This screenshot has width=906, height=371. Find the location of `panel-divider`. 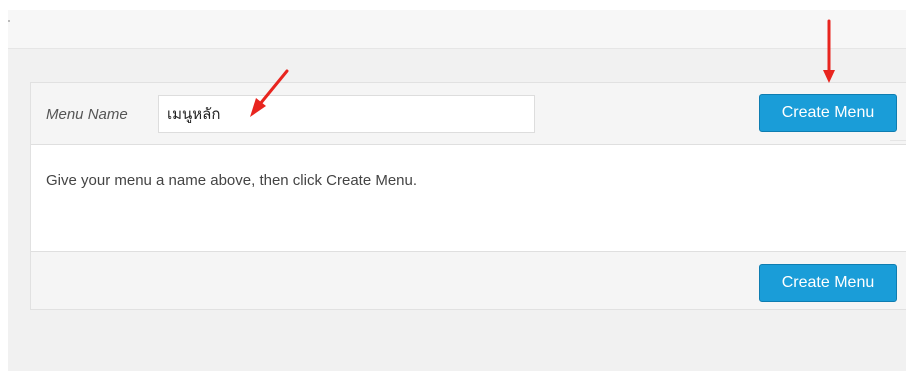

panel-divider is located at coordinates (898, 140).